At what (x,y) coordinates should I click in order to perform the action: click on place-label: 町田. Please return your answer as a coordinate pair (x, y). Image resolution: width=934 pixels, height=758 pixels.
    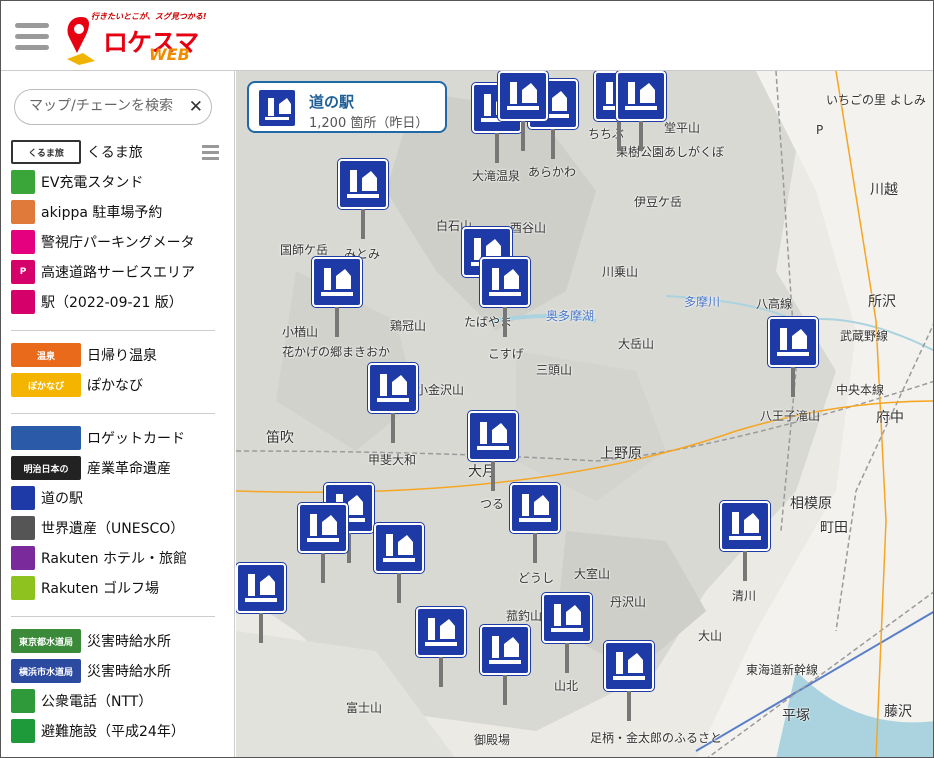
    Looking at the image, I should click on (834, 528).